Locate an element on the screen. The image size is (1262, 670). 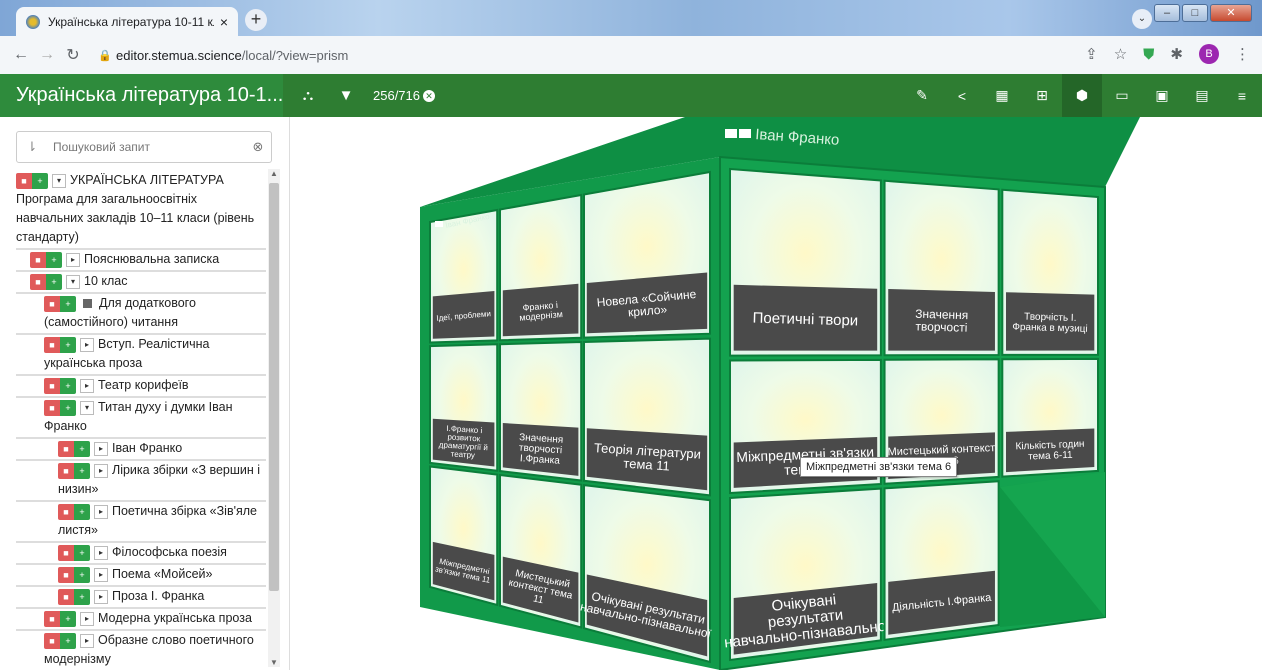
right-tile: Діяльність І.Франка is located at coordinates (941, 560).